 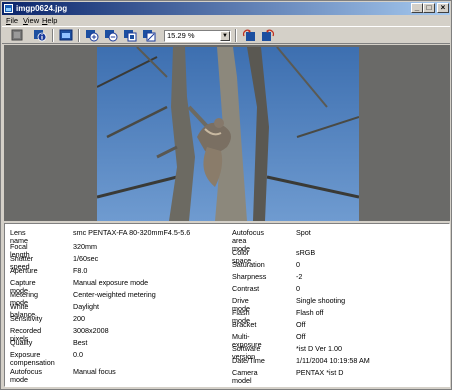 I want to click on info-value: Manual exposure mode, so click(x=111, y=282).